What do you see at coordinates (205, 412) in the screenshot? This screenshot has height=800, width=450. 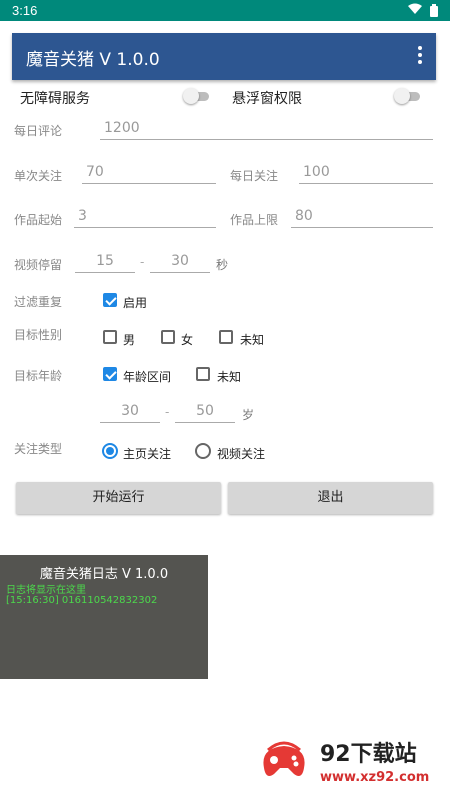 I see `age-max-input: 50` at bounding box center [205, 412].